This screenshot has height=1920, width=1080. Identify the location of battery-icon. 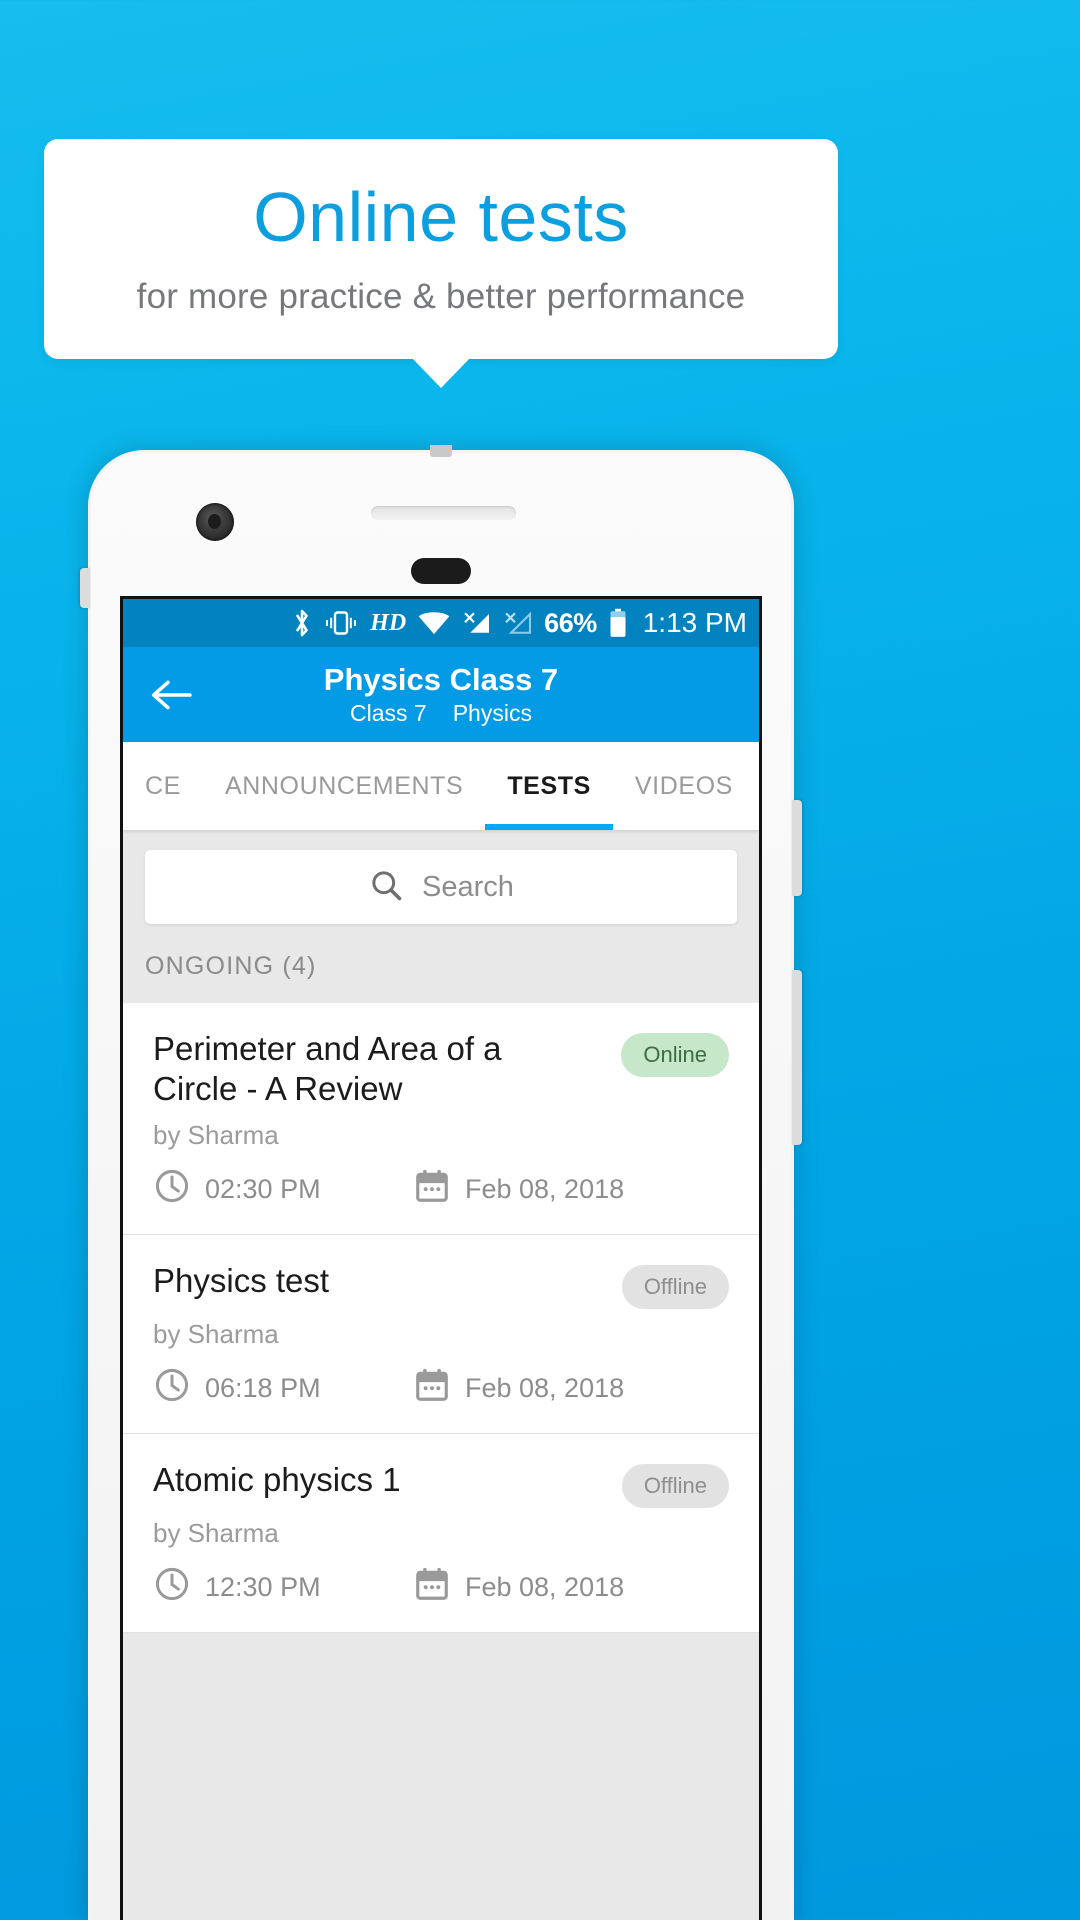
(618, 623).